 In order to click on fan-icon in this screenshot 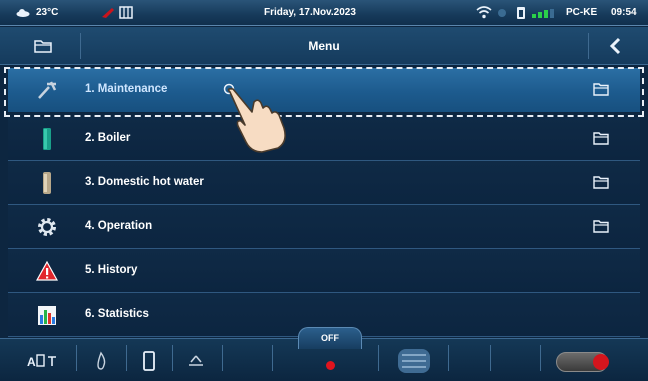, I will do `click(196, 361)`.